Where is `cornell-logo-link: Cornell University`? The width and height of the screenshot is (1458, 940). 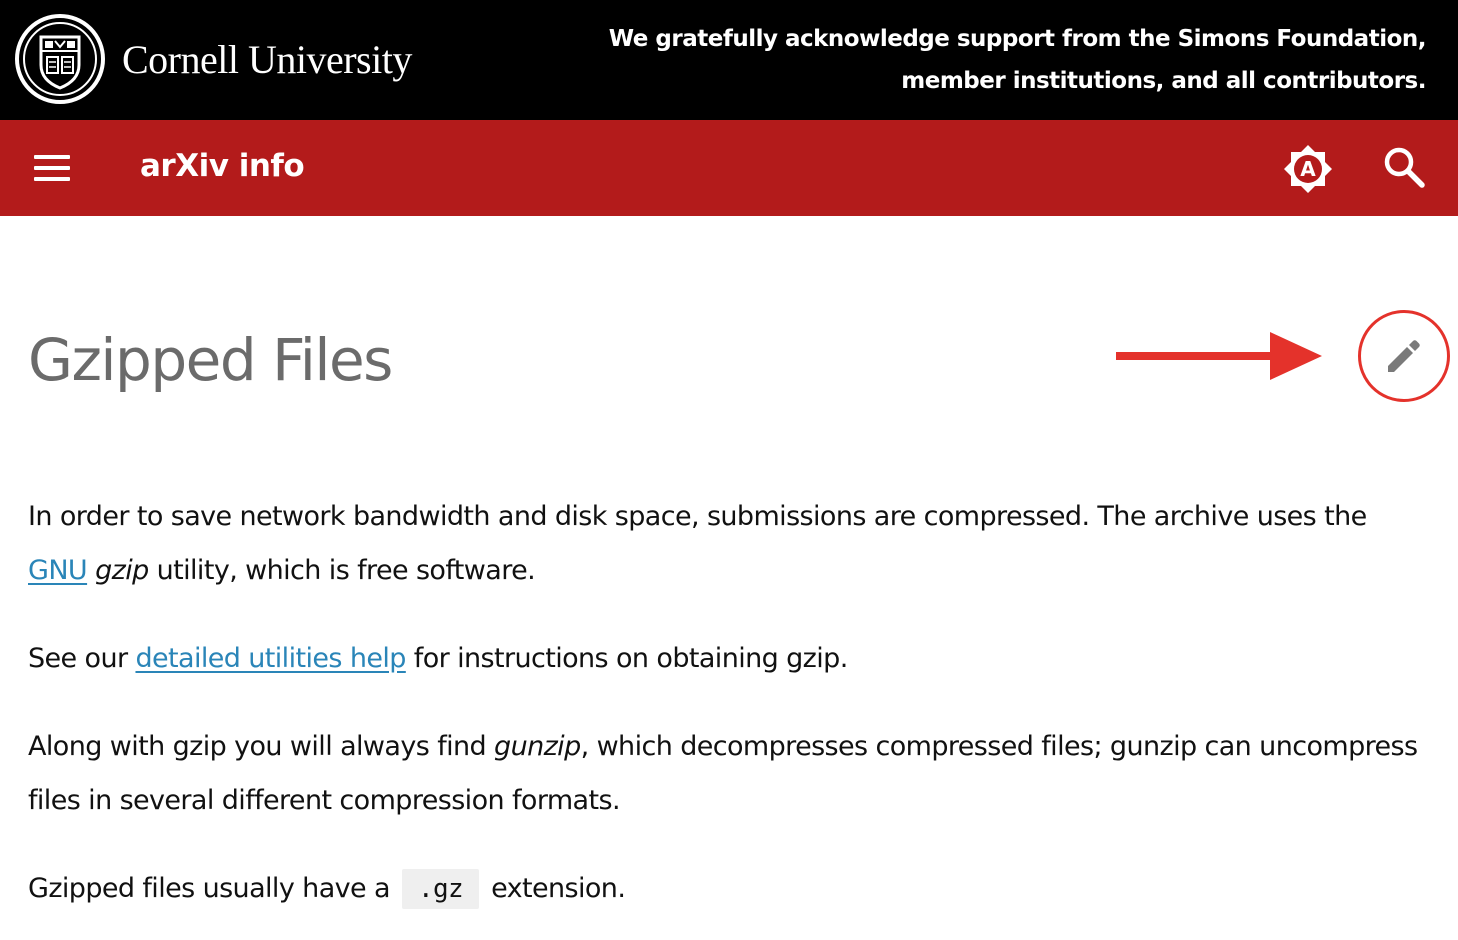
cornell-logo-link: Cornell University is located at coordinates (213, 59).